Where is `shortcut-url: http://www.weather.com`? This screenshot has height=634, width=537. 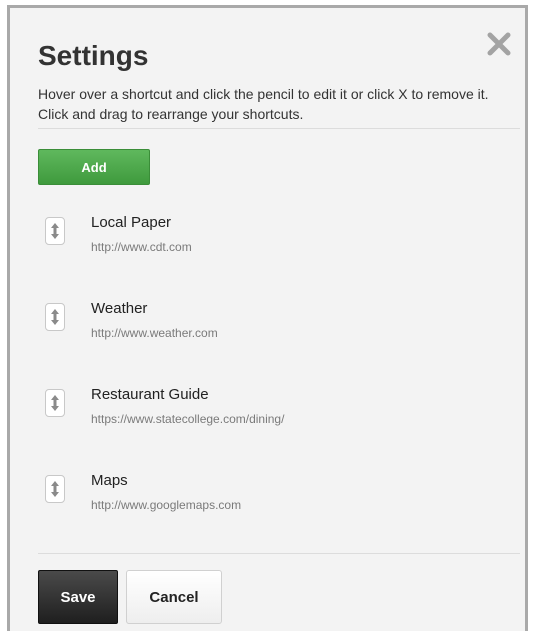
shortcut-url: http://www.weather.com is located at coordinates (154, 333).